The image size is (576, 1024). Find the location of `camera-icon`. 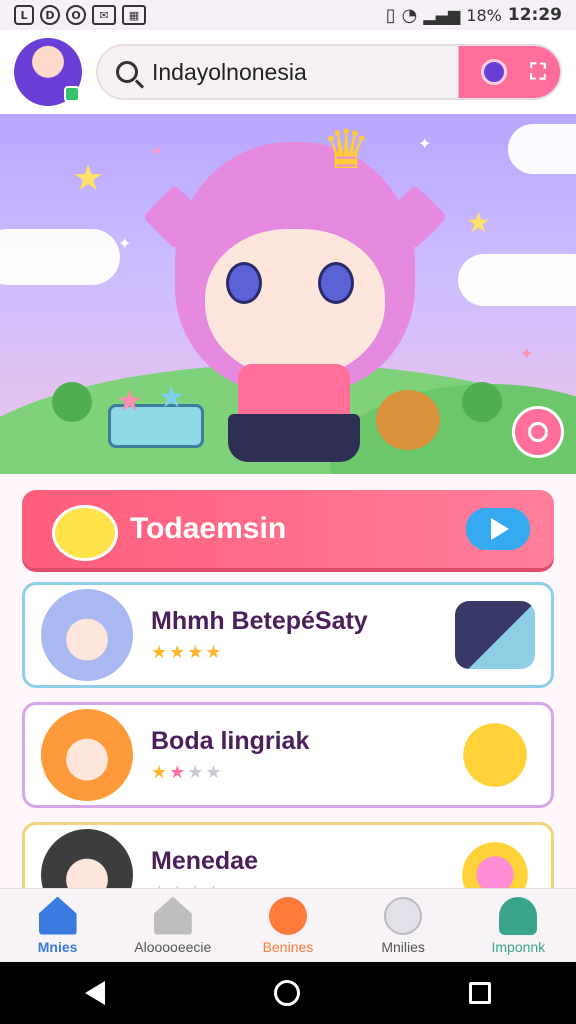

camera-icon is located at coordinates (494, 72).